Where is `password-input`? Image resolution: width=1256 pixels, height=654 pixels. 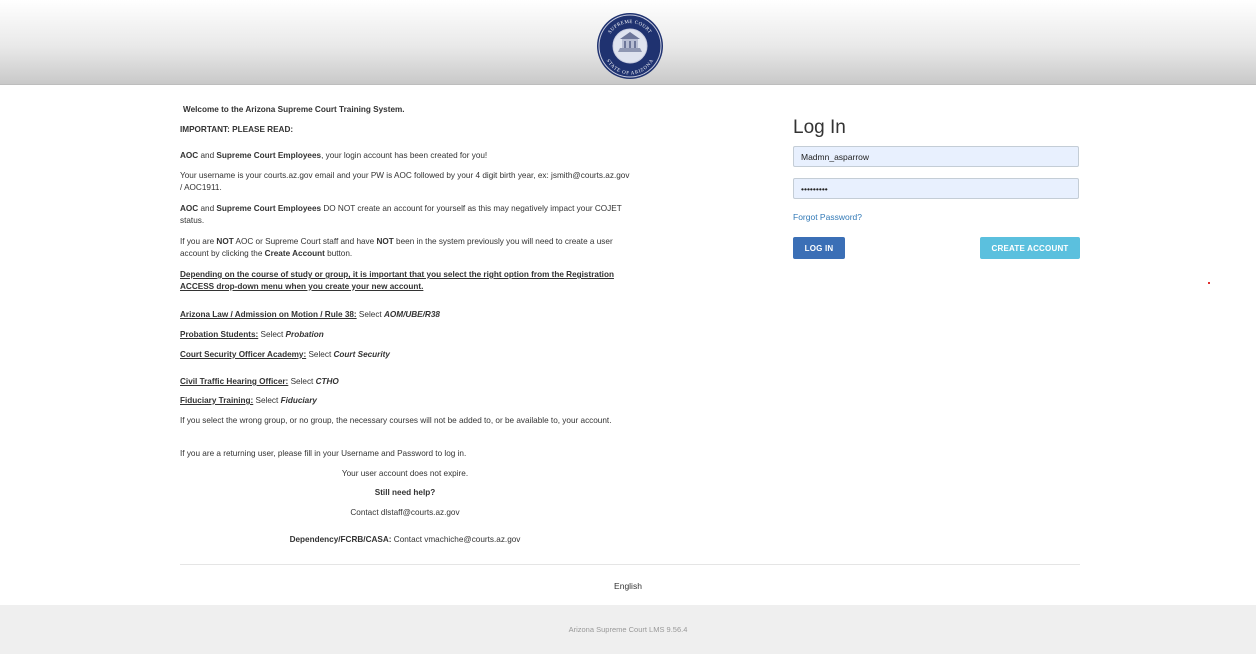 password-input is located at coordinates (936, 188).